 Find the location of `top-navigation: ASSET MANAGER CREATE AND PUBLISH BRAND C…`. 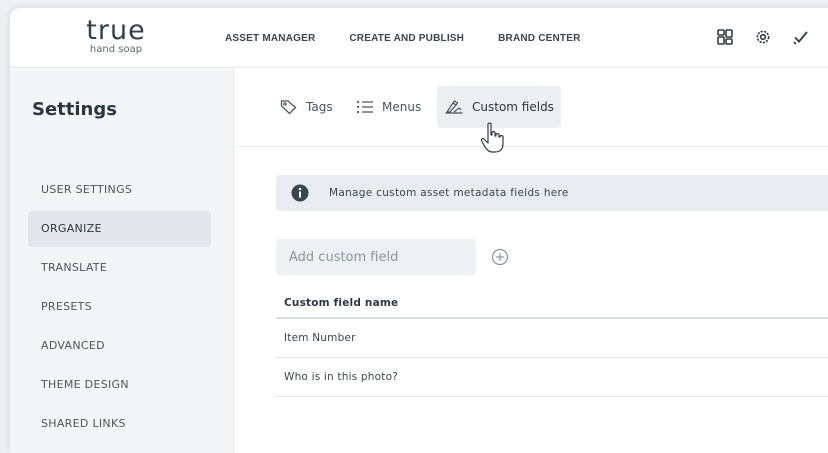

top-navigation: ASSET MANAGER CREATE AND PUBLISH BRAND C… is located at coordinates (420, 38).